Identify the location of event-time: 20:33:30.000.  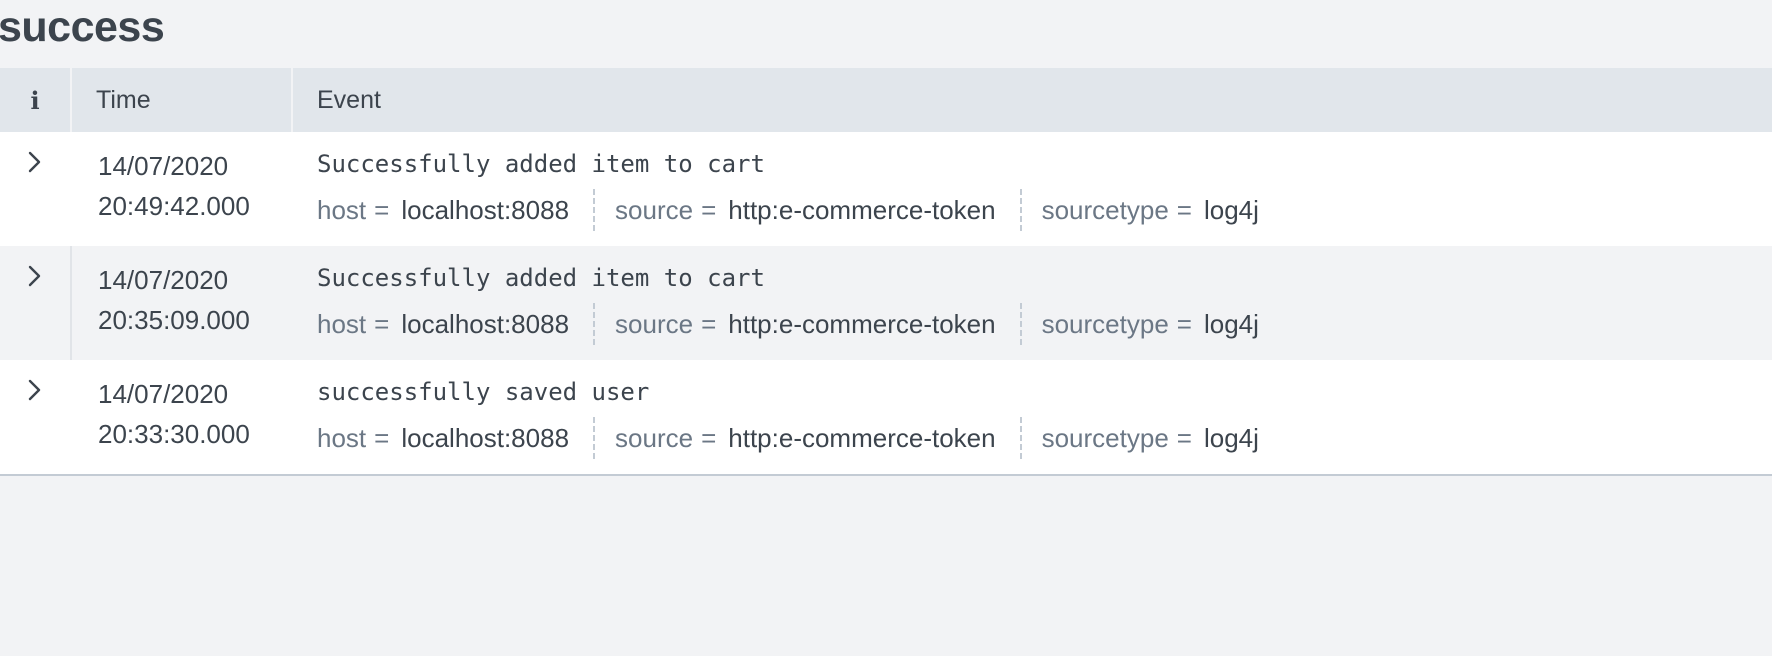
(174, 434).